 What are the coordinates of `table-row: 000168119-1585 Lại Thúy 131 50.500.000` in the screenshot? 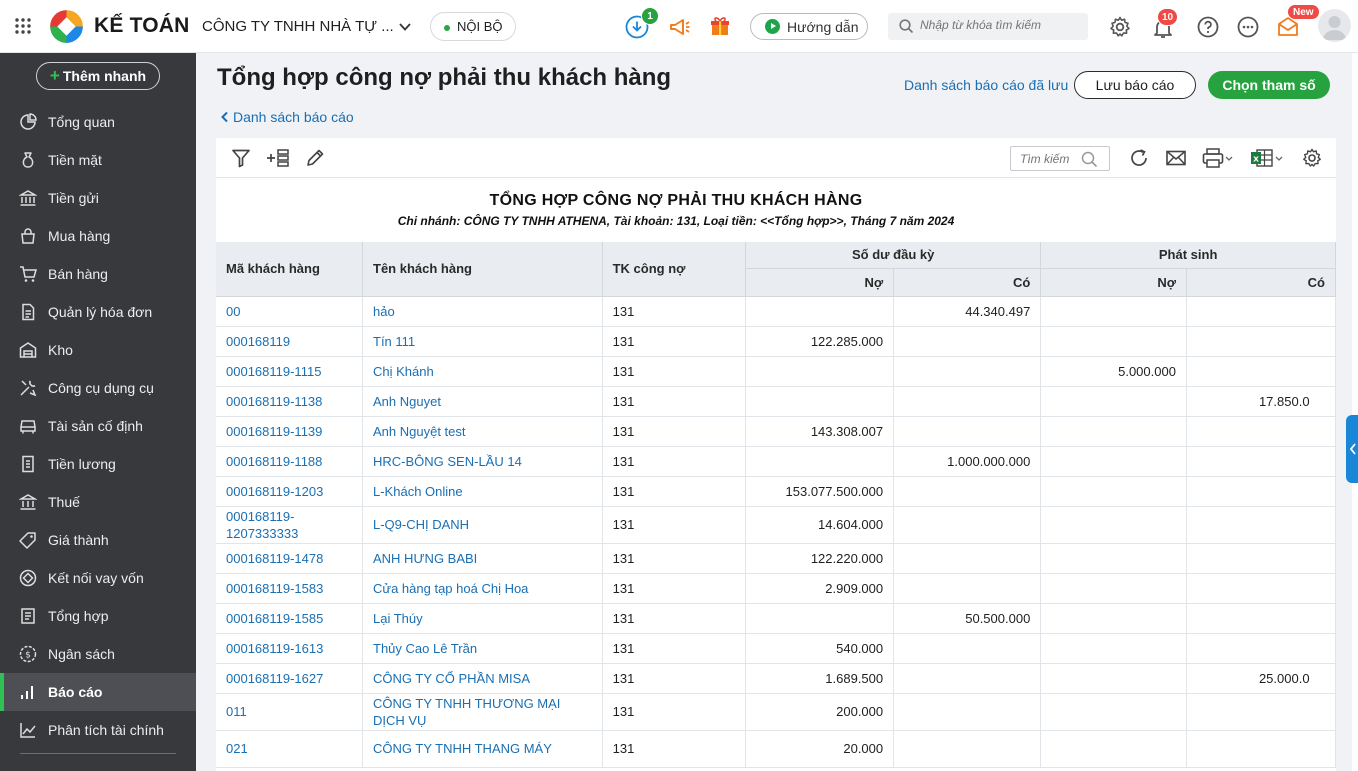 It's located at (776, 618).